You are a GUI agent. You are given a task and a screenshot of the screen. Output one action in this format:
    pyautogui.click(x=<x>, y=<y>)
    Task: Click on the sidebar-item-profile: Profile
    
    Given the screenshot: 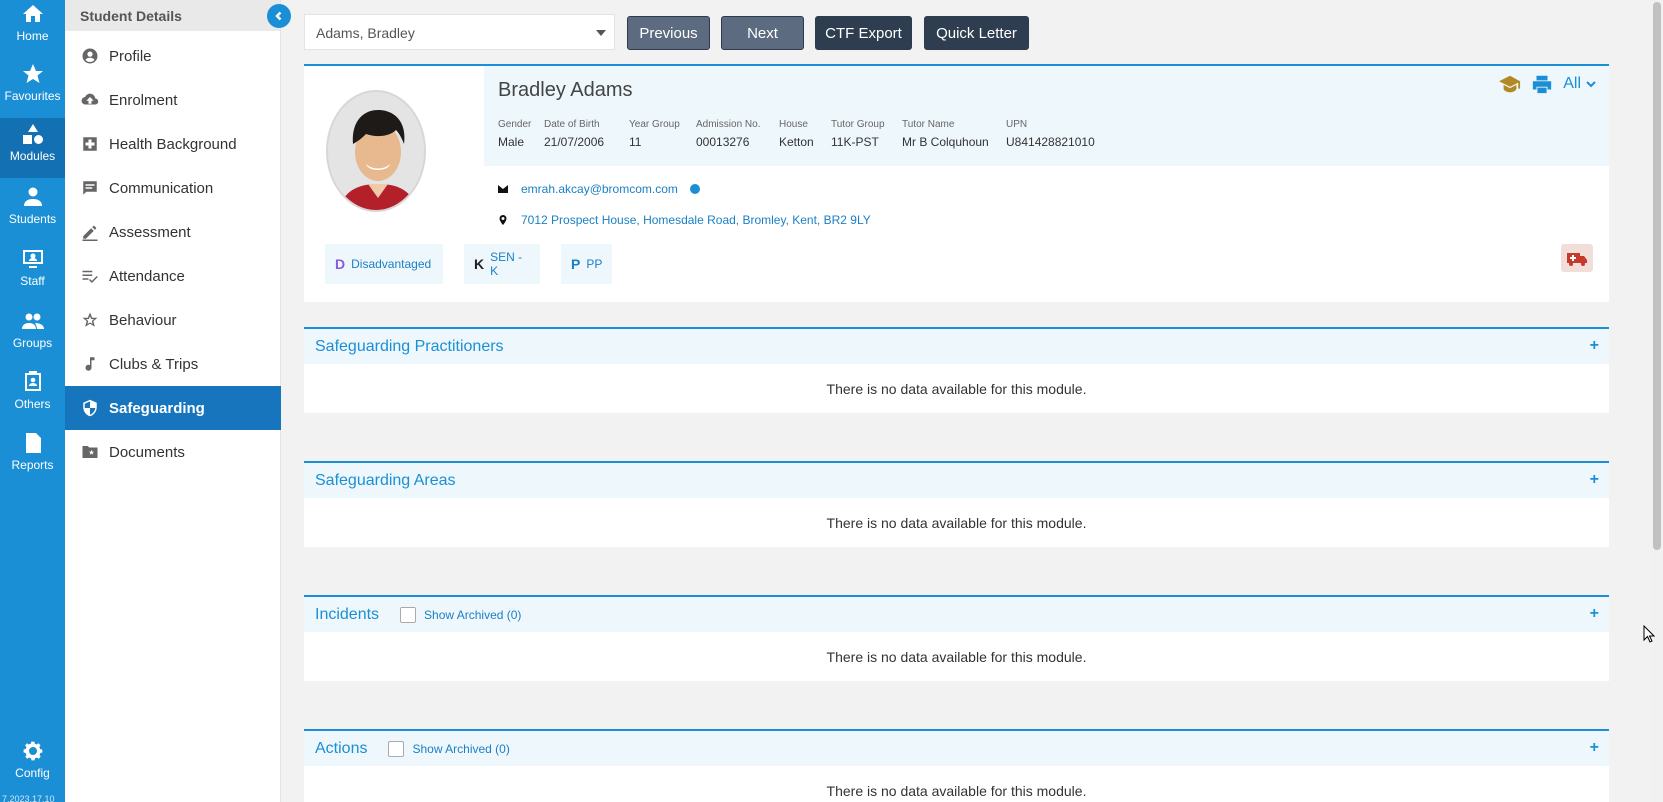 What is the action you would take?
    pyautogui.click(x=173, y=56)
    